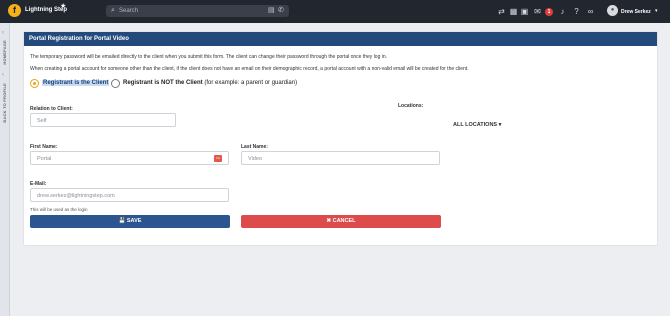 This screenshot has width=670, height=316. Describe the element at coordinates (76, 196) in the screenshot. I see `email-value: drew.serkez@lightningstep.com` at that location.